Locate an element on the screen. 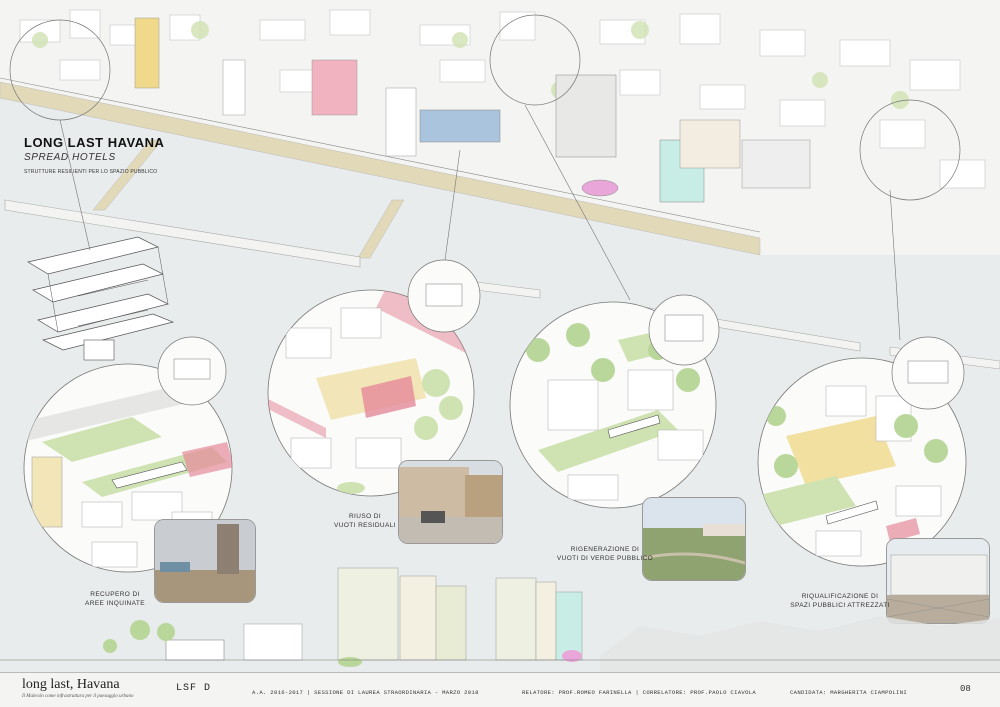 The width and height of the screenshot is (1000, 707). page-number: 08 is located at coordinates (965, 689).